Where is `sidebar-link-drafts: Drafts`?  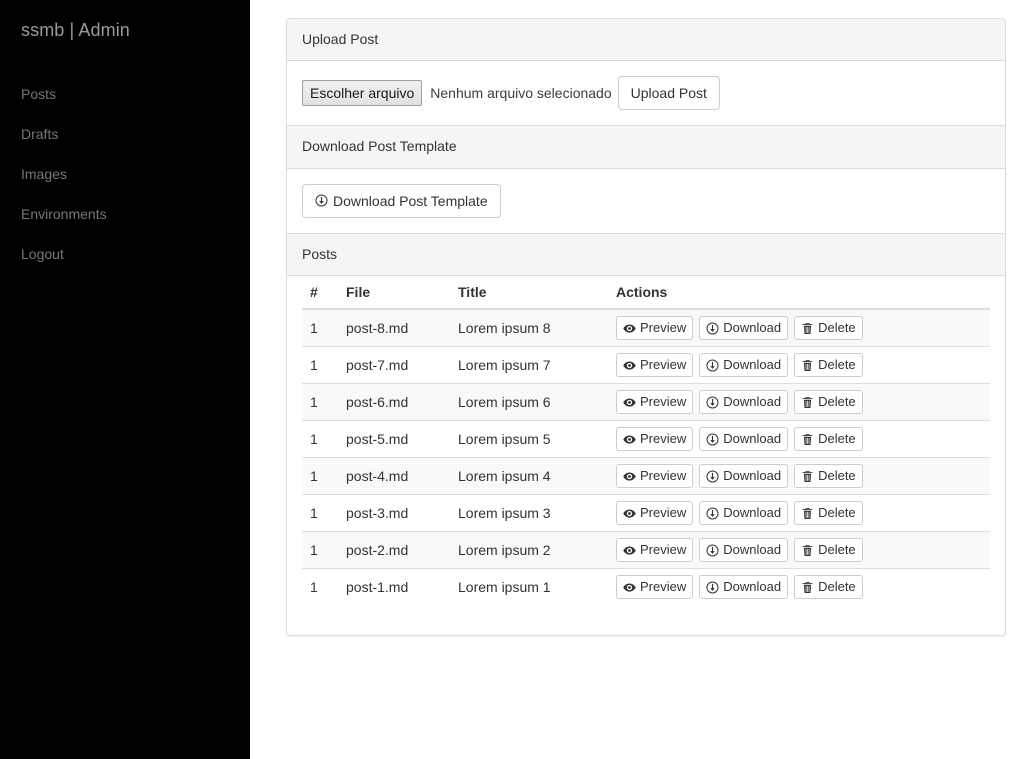 sidebar-link-drafts: Drafts is located at coordinates (125, 134).